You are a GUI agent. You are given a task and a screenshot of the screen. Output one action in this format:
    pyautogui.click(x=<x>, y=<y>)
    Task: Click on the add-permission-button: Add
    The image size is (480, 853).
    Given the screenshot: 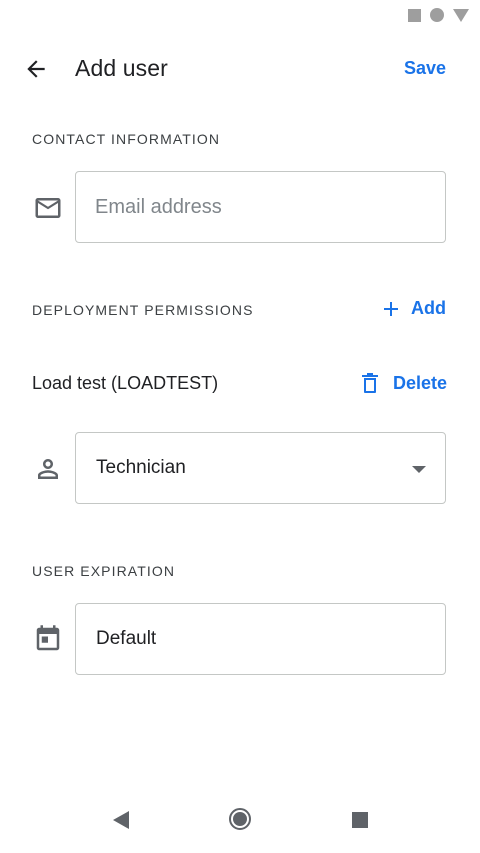 What is the action you would take?
    pyautogui.click(x=414, y=308)
    